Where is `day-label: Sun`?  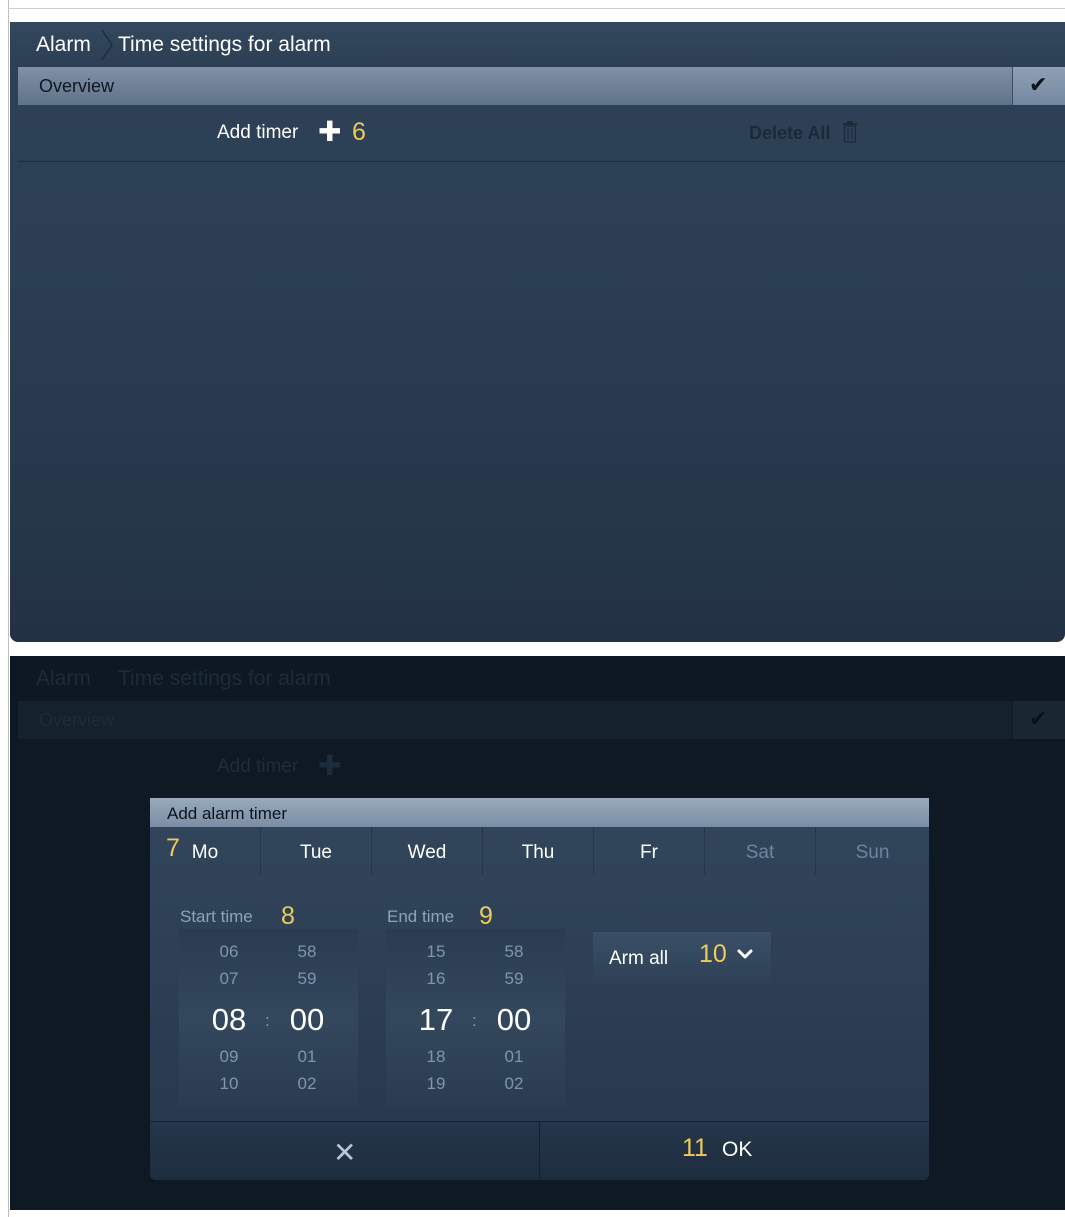
day-label: Sun is located at coordinates (872, 852).